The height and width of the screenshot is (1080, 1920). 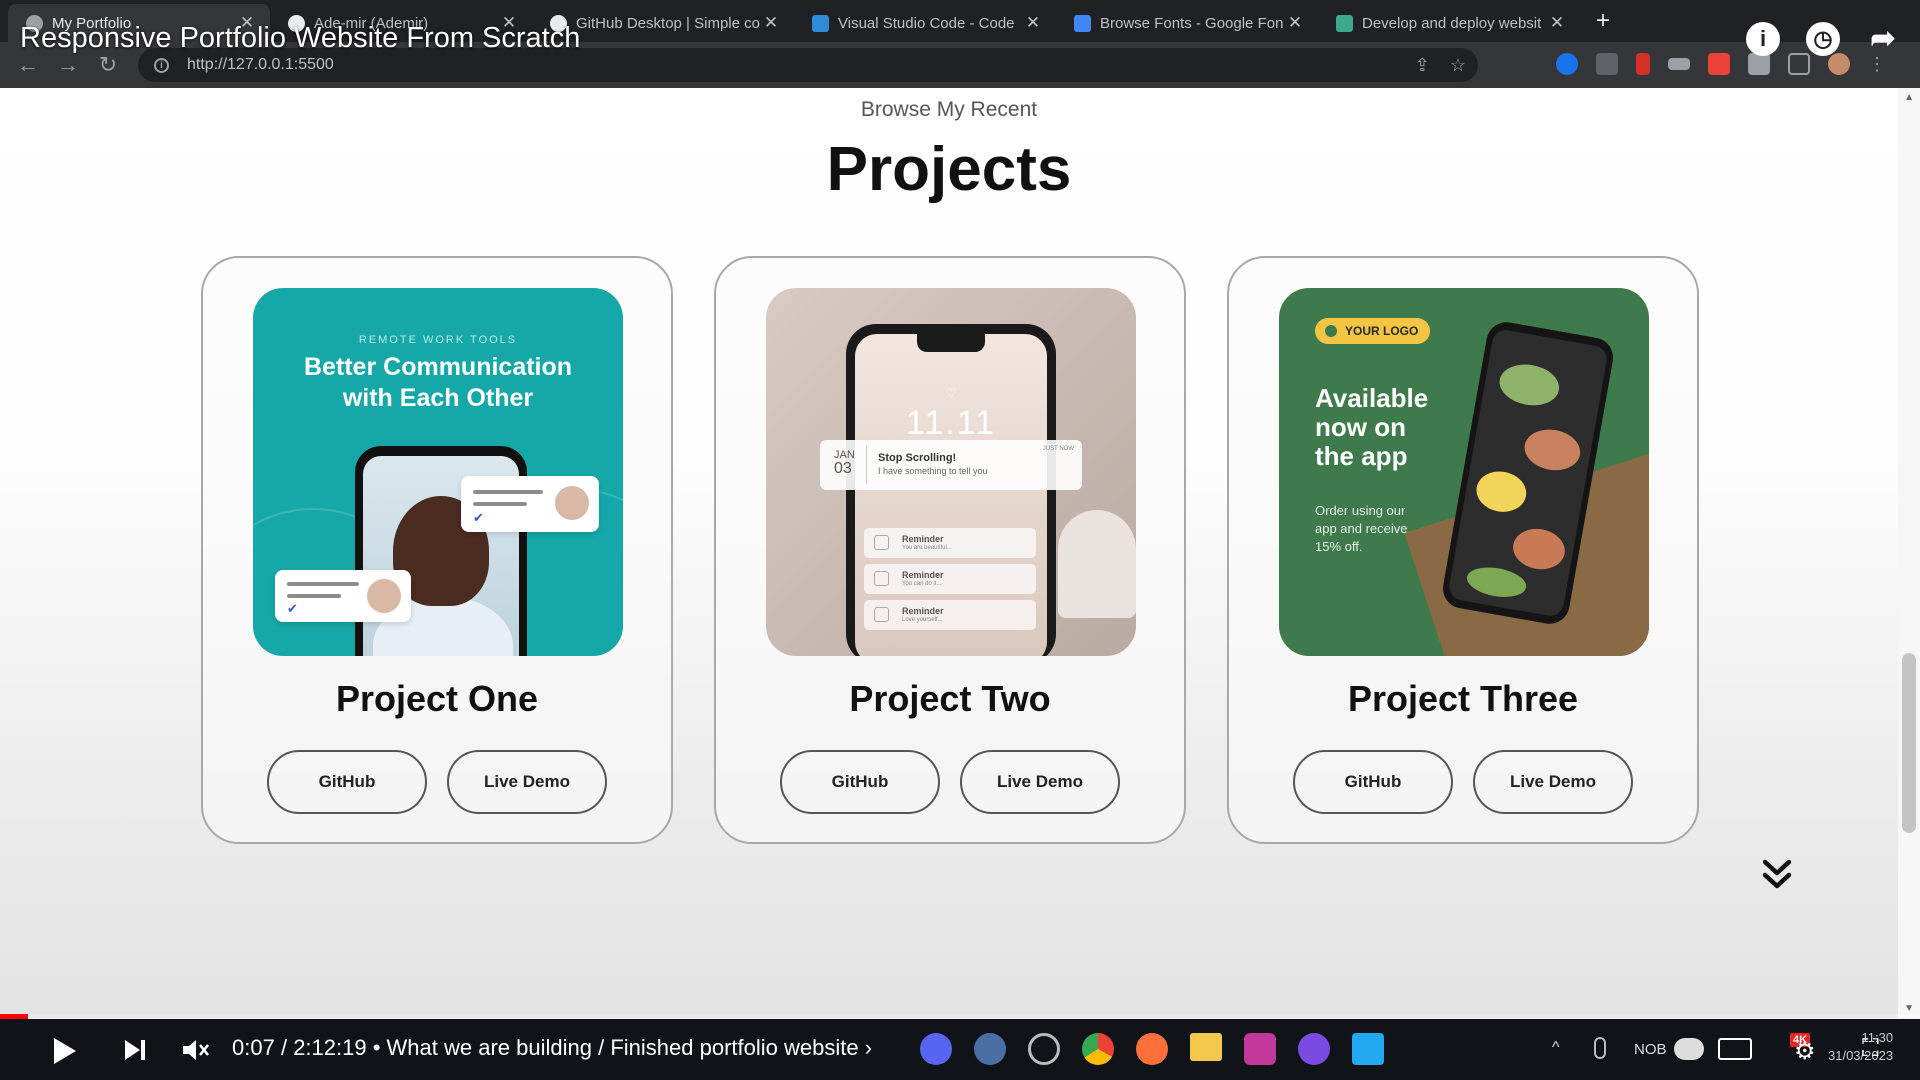 I want to click on reload-icon: ↻, so click(x=108, y=65).